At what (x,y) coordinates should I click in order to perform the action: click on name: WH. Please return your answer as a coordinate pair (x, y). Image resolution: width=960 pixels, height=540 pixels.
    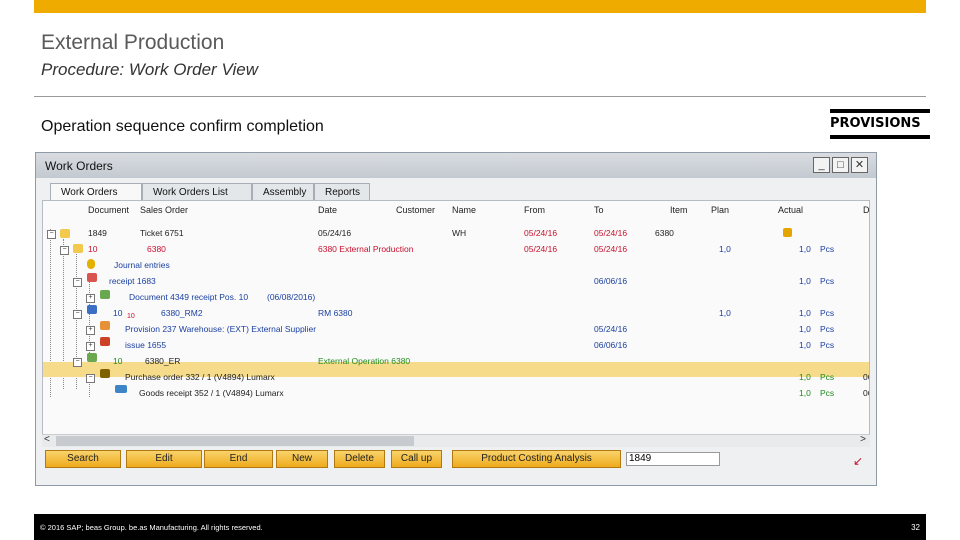
    Looking at the image, I should click on (459, 233).